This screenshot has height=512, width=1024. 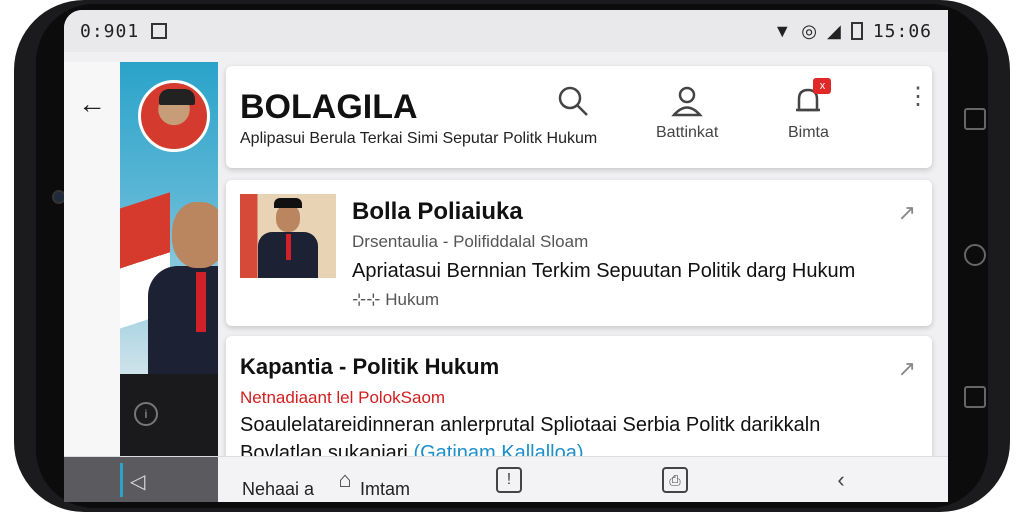 I want to click on home-icon: ⌂, so click(x=345, y=481).